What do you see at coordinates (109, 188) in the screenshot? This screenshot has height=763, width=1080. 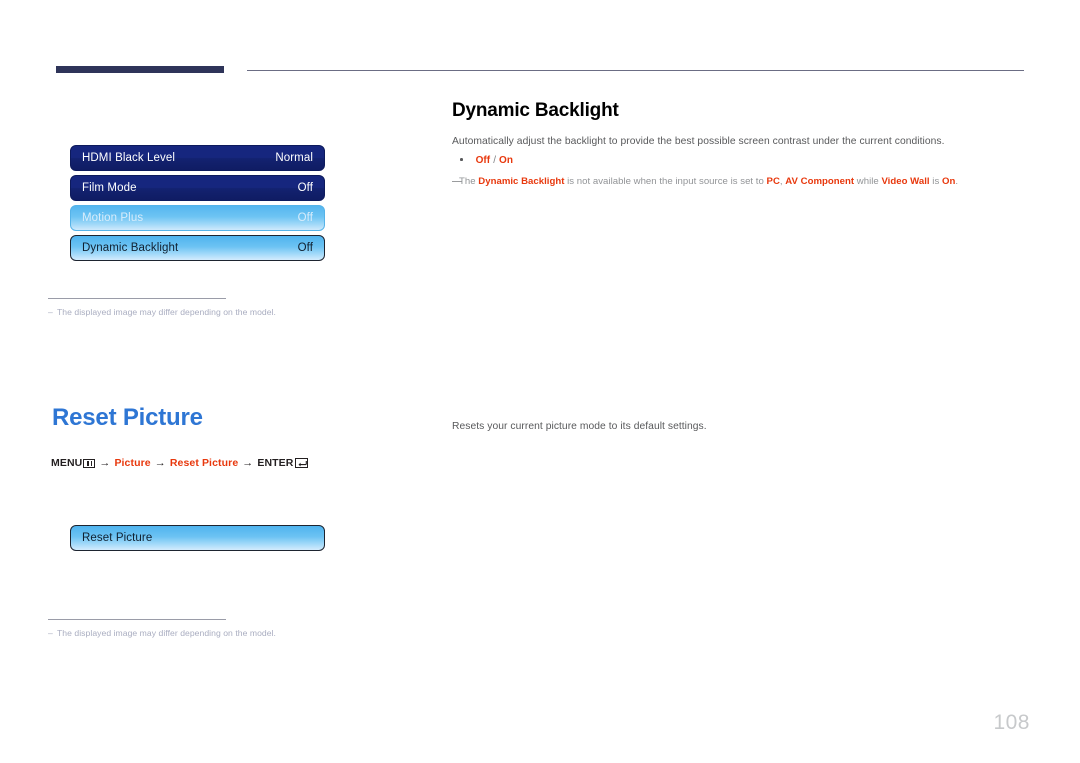 I see `osd-row-label: Film Mode` at bounding box center [109, 188].